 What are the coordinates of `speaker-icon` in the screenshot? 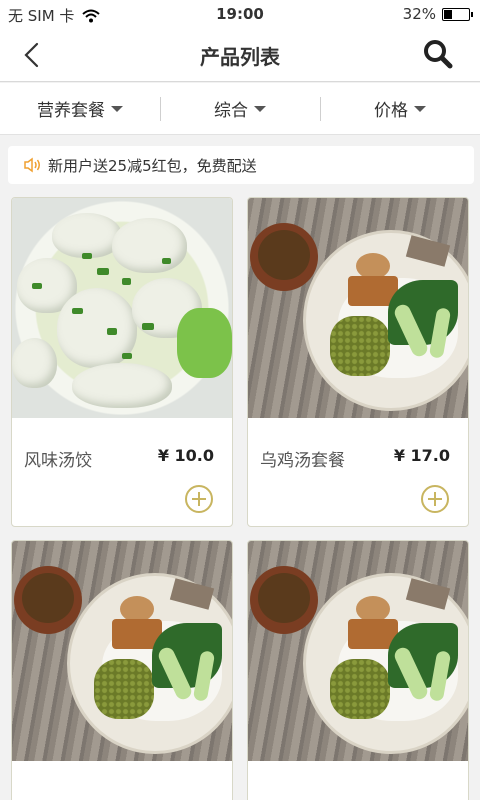 It's located at (32, 165).